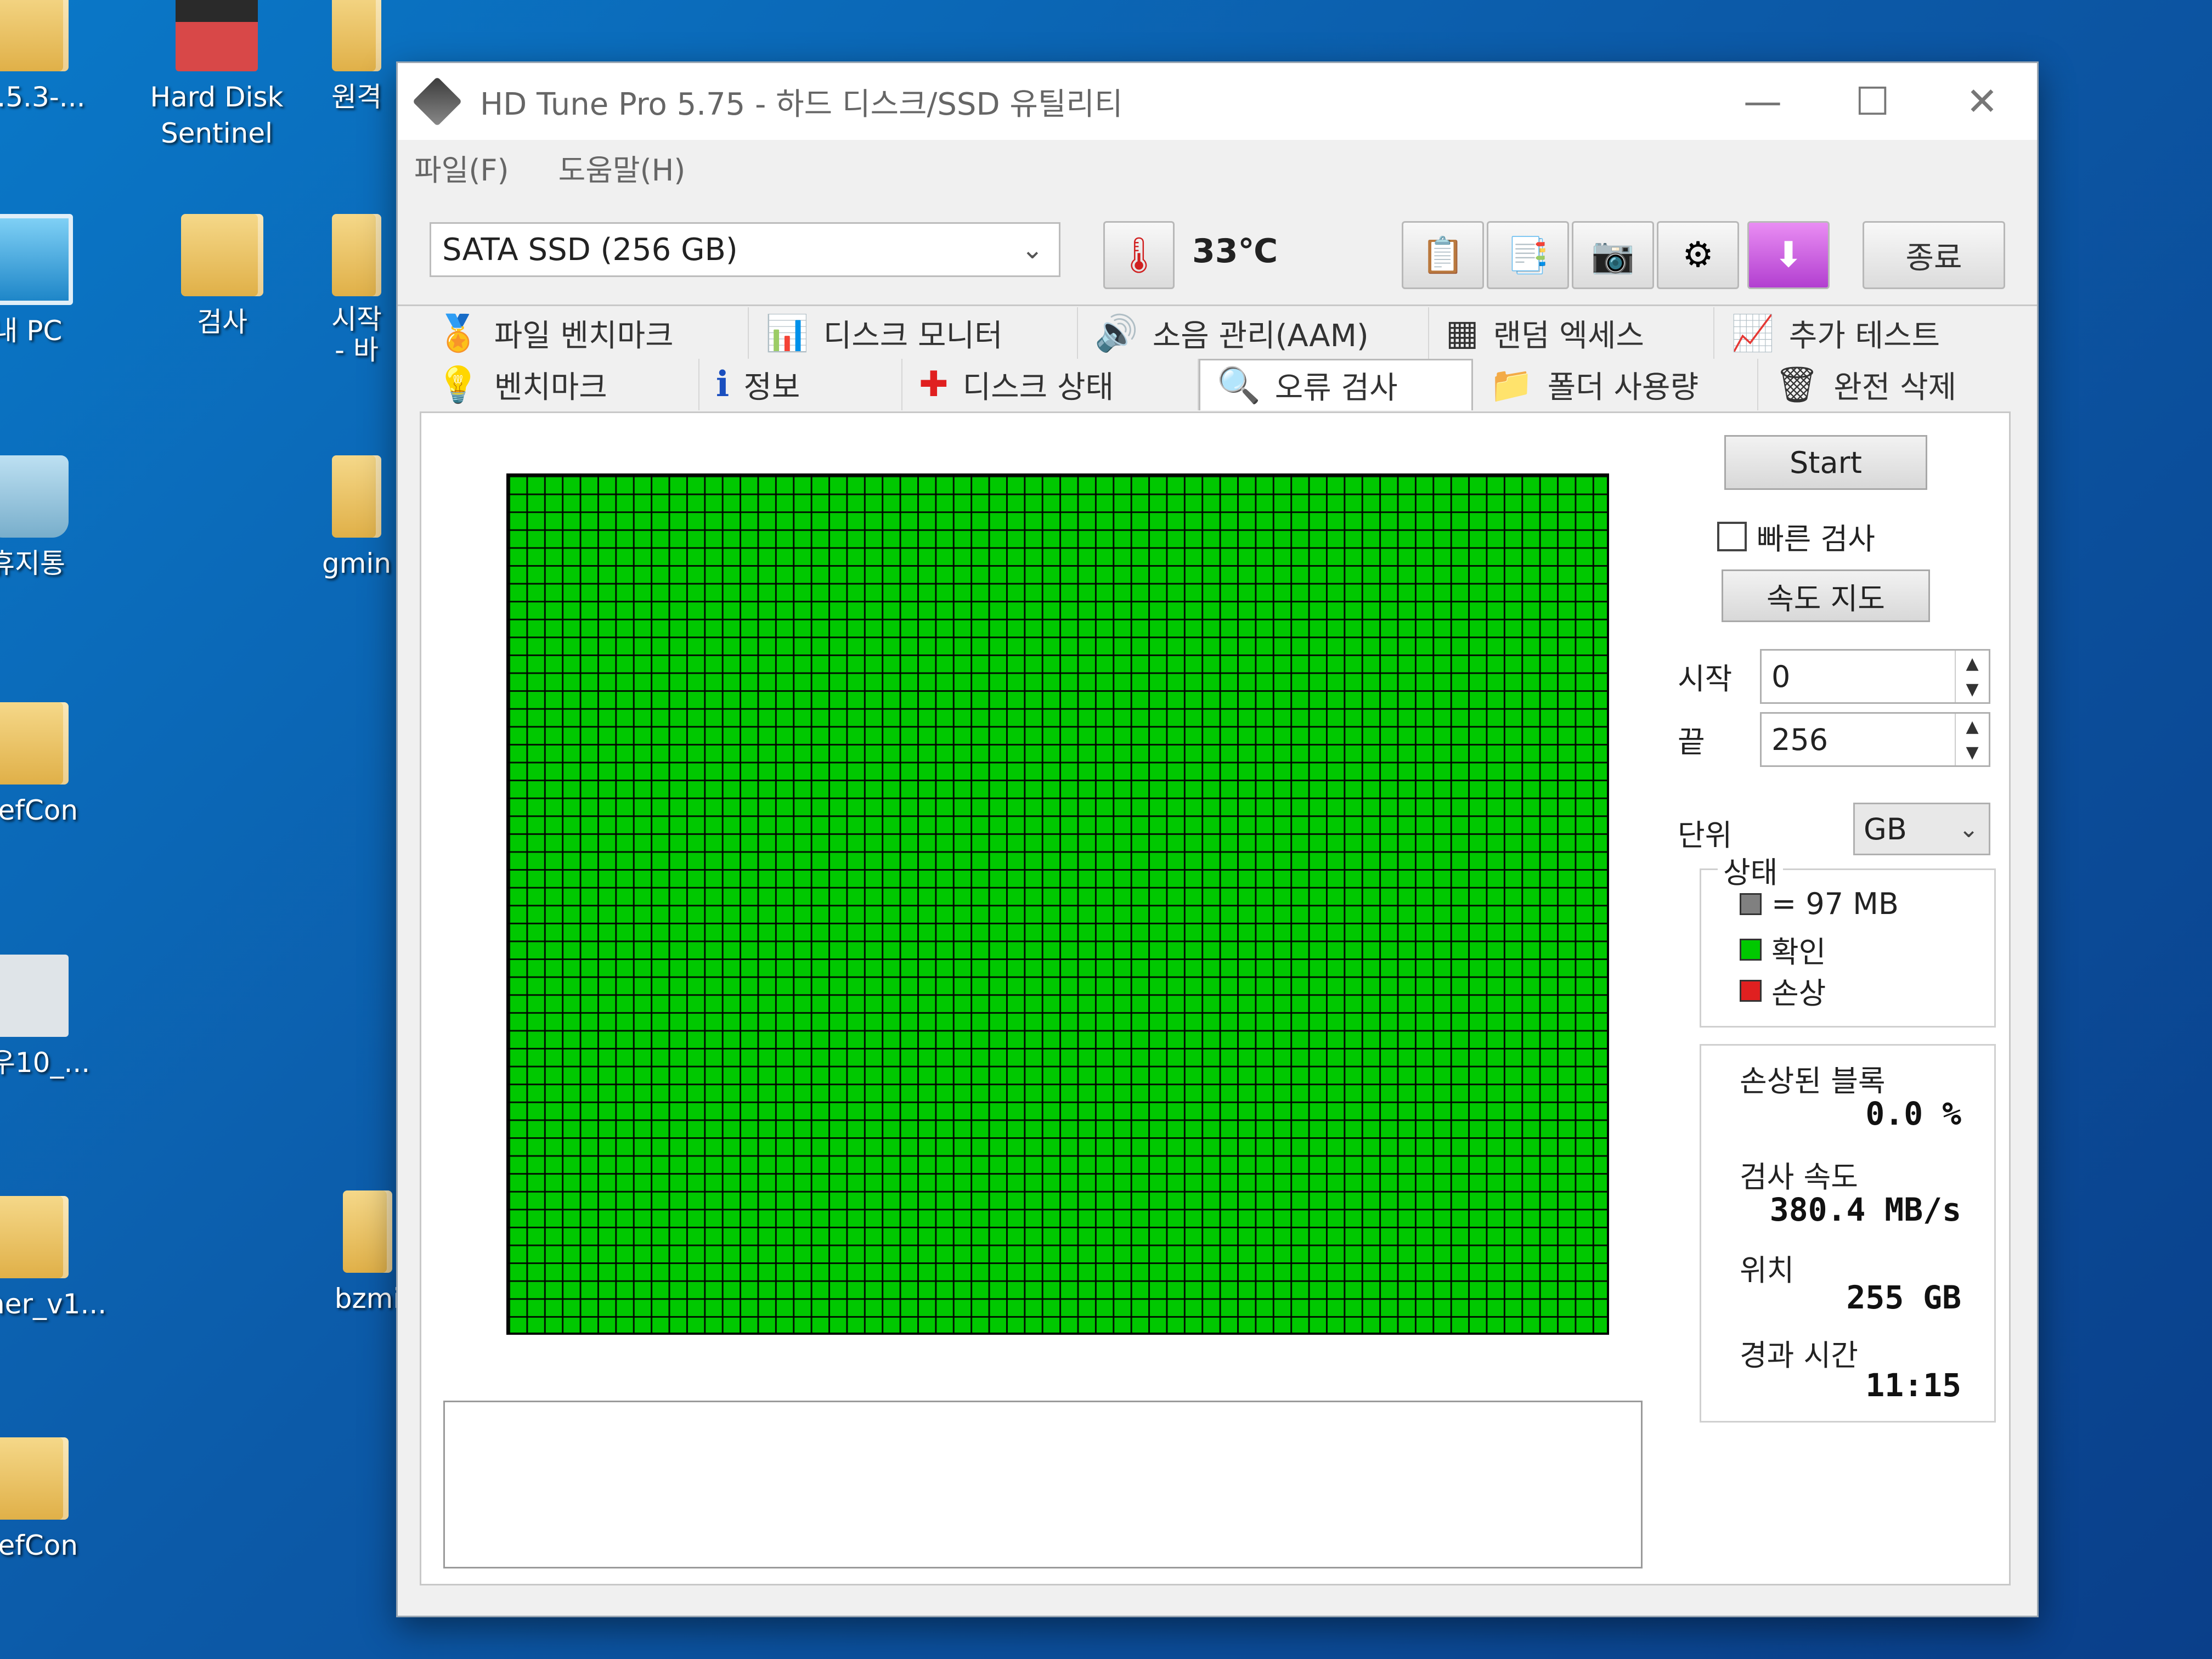 Image resolution: width=2212 pixels, height=1659 pixels. I want to click on desktop-icon-label: 휴지통, so click(32, 563).